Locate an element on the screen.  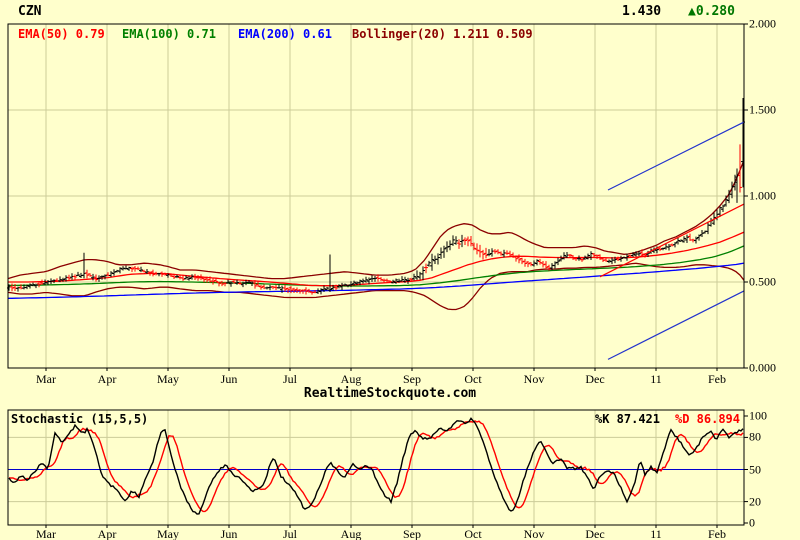
stoch-y-axis-label: 50 is located at coordinates (755, 469).